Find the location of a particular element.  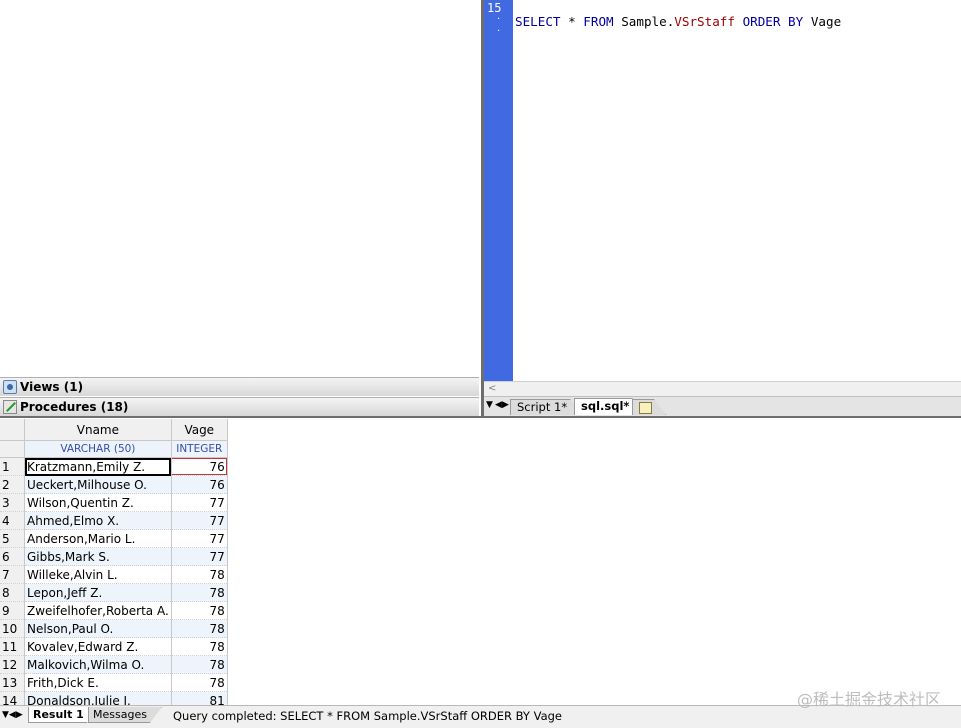

column-header-vname: Vname is located at coordinates (98, 430).